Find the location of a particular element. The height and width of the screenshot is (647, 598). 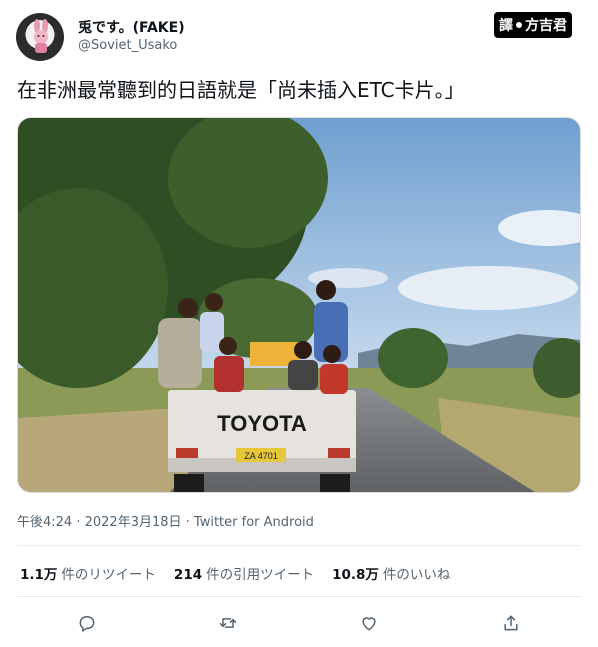

stamp-left-text: 譯 is located at coordinates (506, 26).